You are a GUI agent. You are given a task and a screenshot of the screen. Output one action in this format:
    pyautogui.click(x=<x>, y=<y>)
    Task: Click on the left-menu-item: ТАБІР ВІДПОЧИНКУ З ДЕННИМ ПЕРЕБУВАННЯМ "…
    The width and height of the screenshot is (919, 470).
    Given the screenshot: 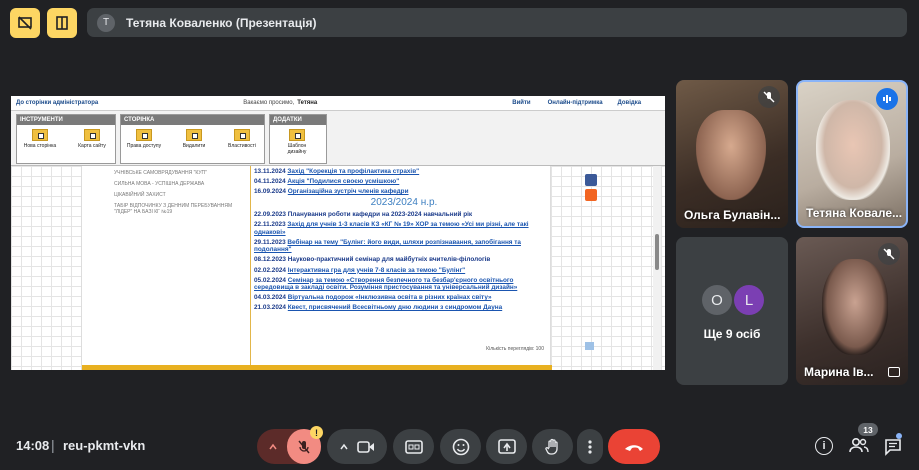 What is the action you would take?
    pyautogui.click(x=179, y=209)
    